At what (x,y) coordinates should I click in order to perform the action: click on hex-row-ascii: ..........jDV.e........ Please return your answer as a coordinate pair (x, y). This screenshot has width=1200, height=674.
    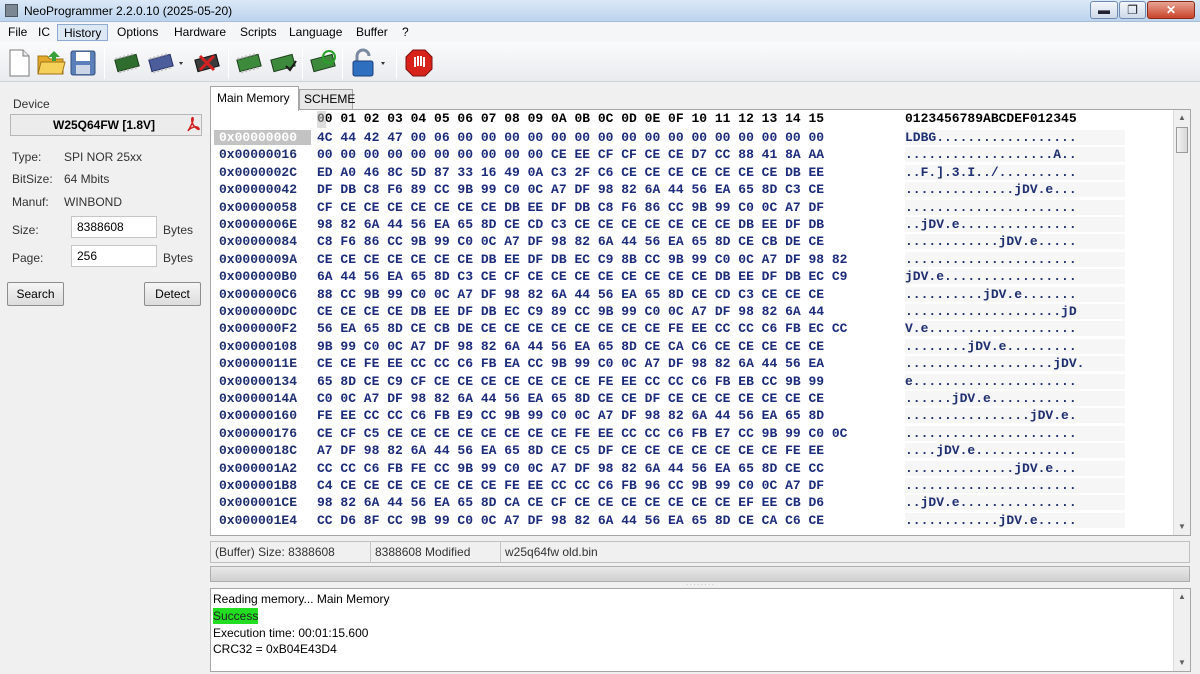
    Looking at the image, I should click on (1015, 294).